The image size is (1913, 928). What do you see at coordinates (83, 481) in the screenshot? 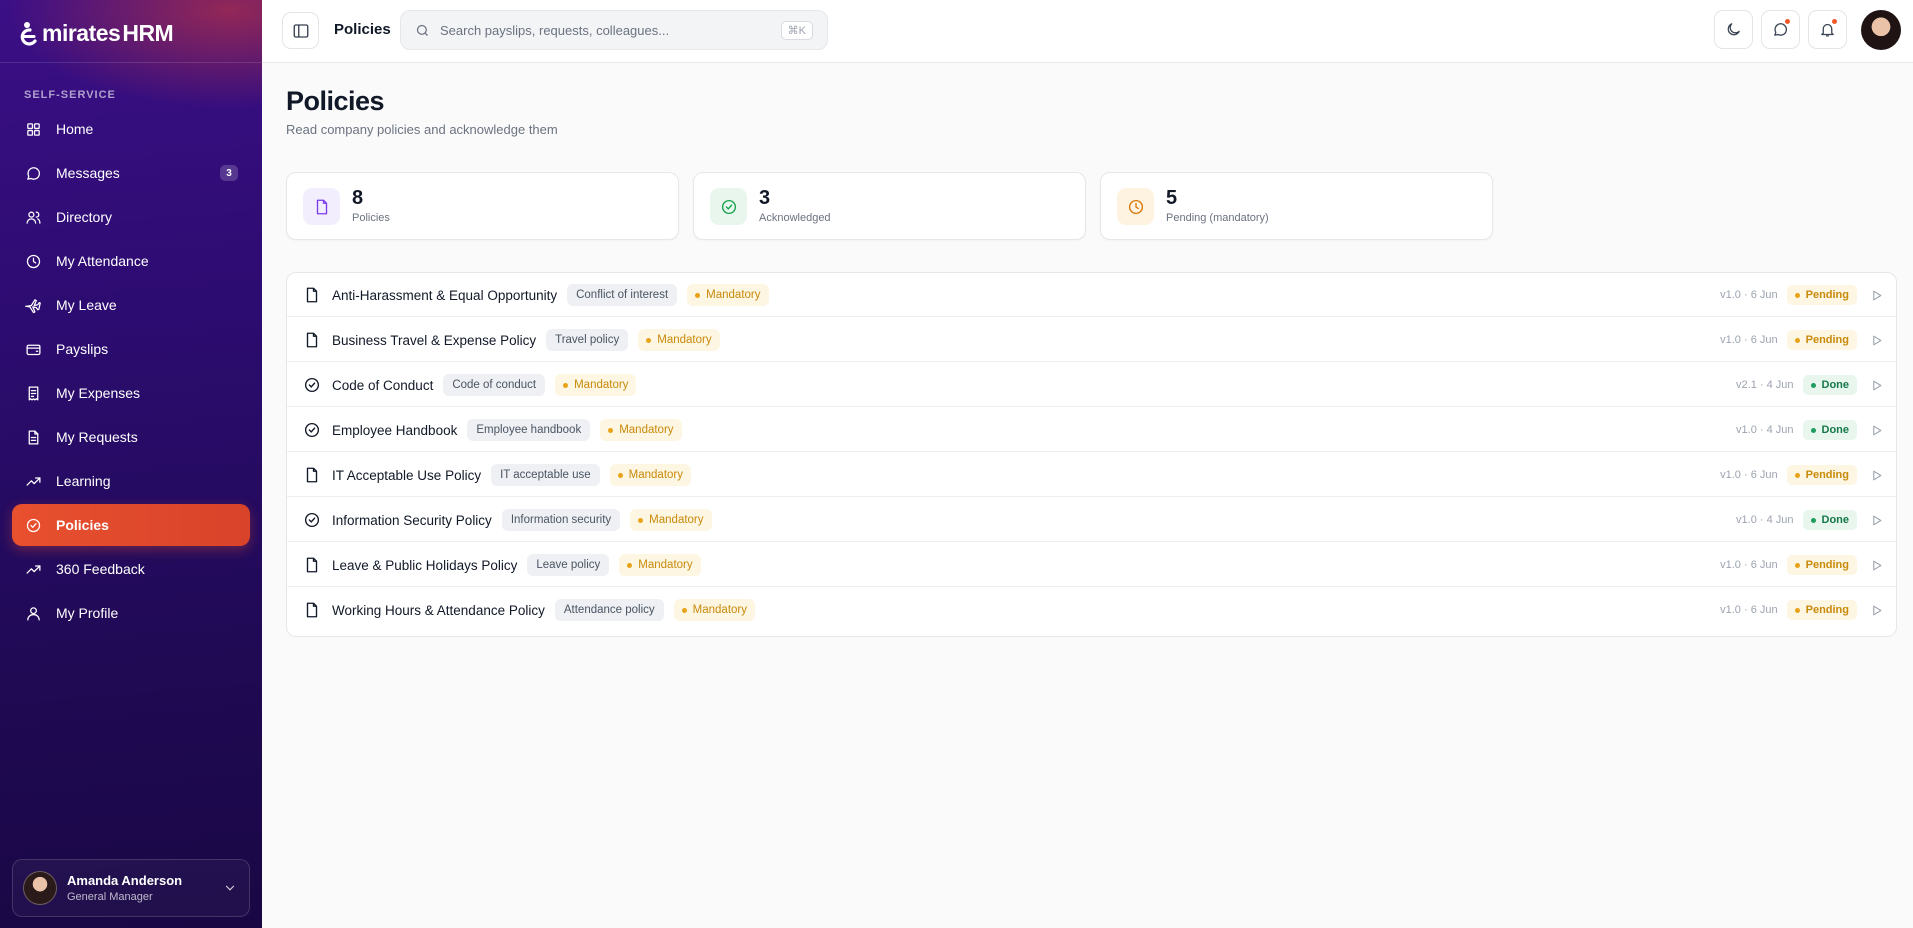
I see `sidebar-item-label: Learning` at bounding box center [83, 481].